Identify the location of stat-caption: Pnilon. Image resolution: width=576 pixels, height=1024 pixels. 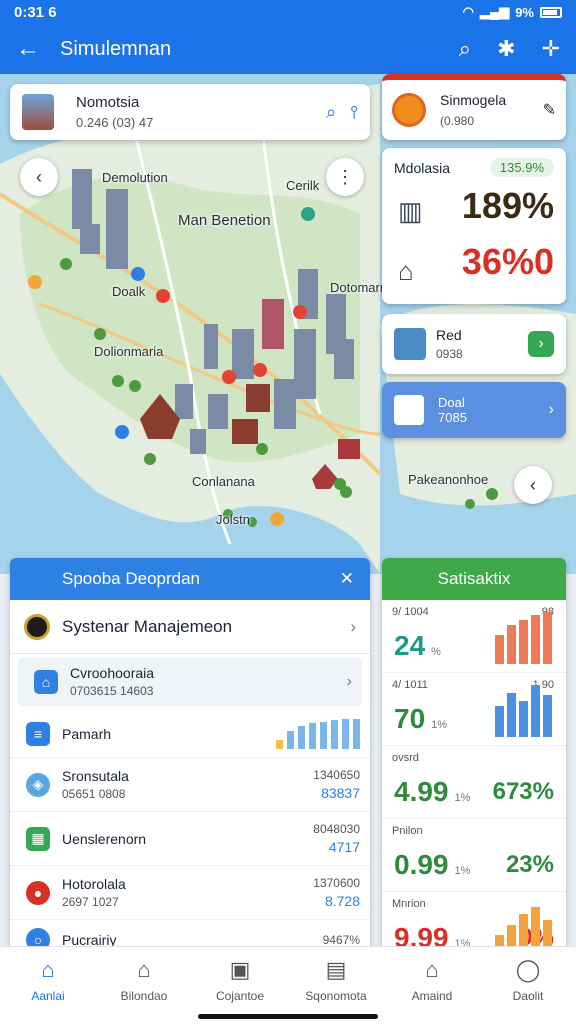
(407, 831).